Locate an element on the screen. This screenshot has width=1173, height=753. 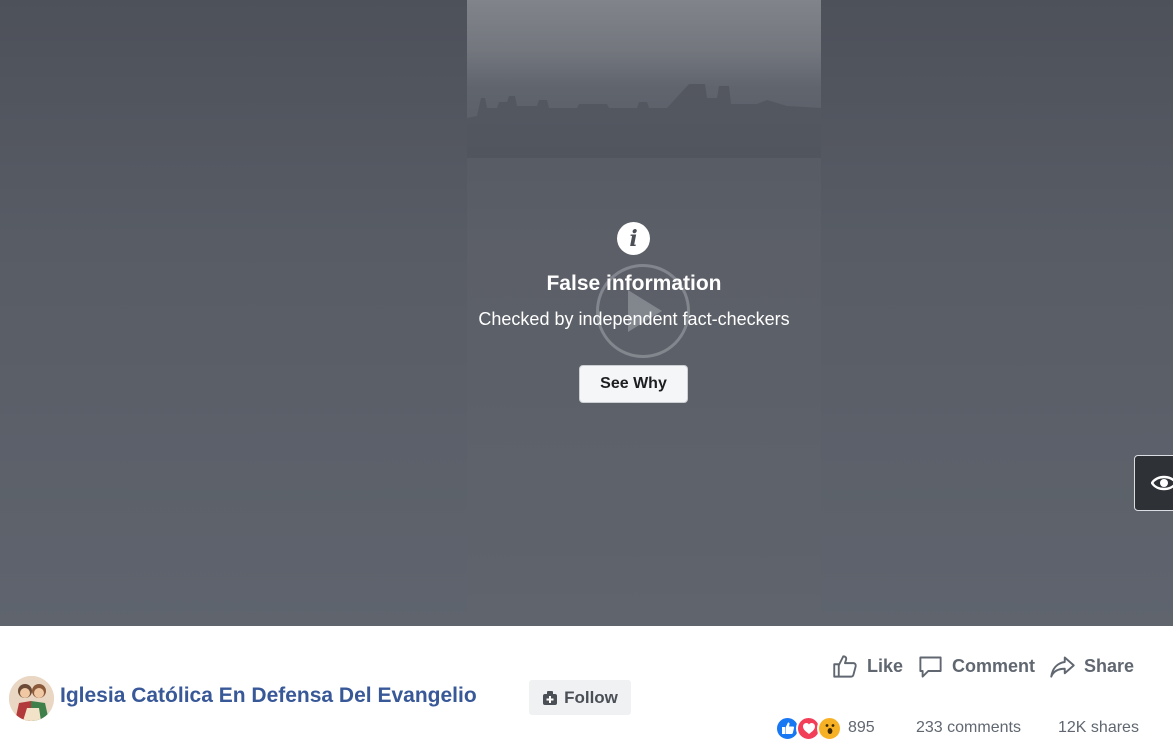
share-button: Share is located at coordinates (1091, 666).